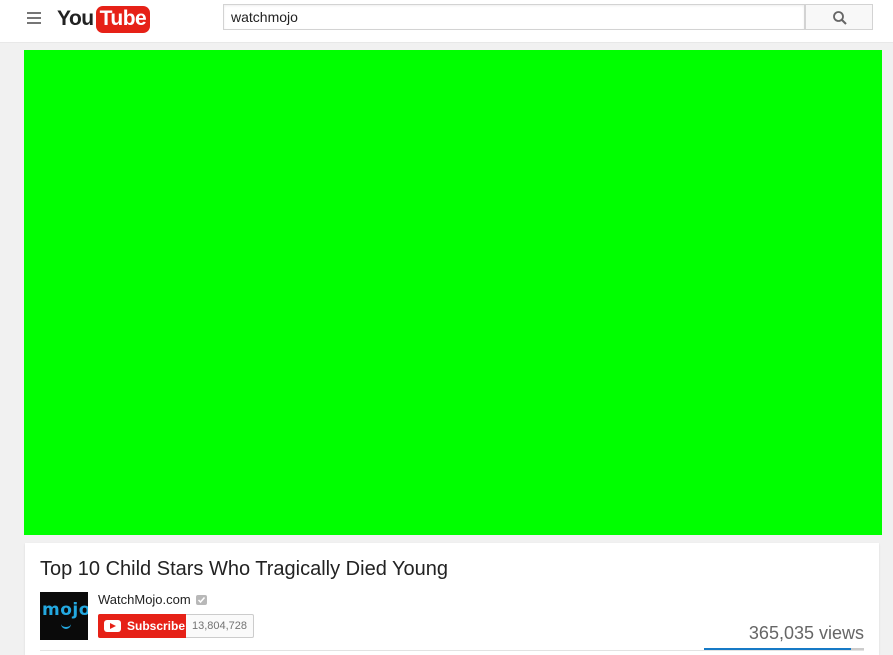 The image size is (893, 655). I want to click on logo-you-text: You, so click(75, 18).